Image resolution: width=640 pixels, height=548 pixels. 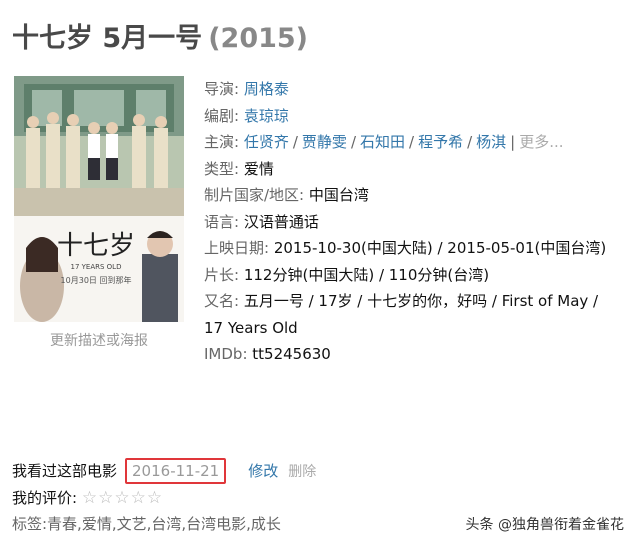 I want to click on imdb-row: IMDb: tt5245630, so click(x=419, y=354).